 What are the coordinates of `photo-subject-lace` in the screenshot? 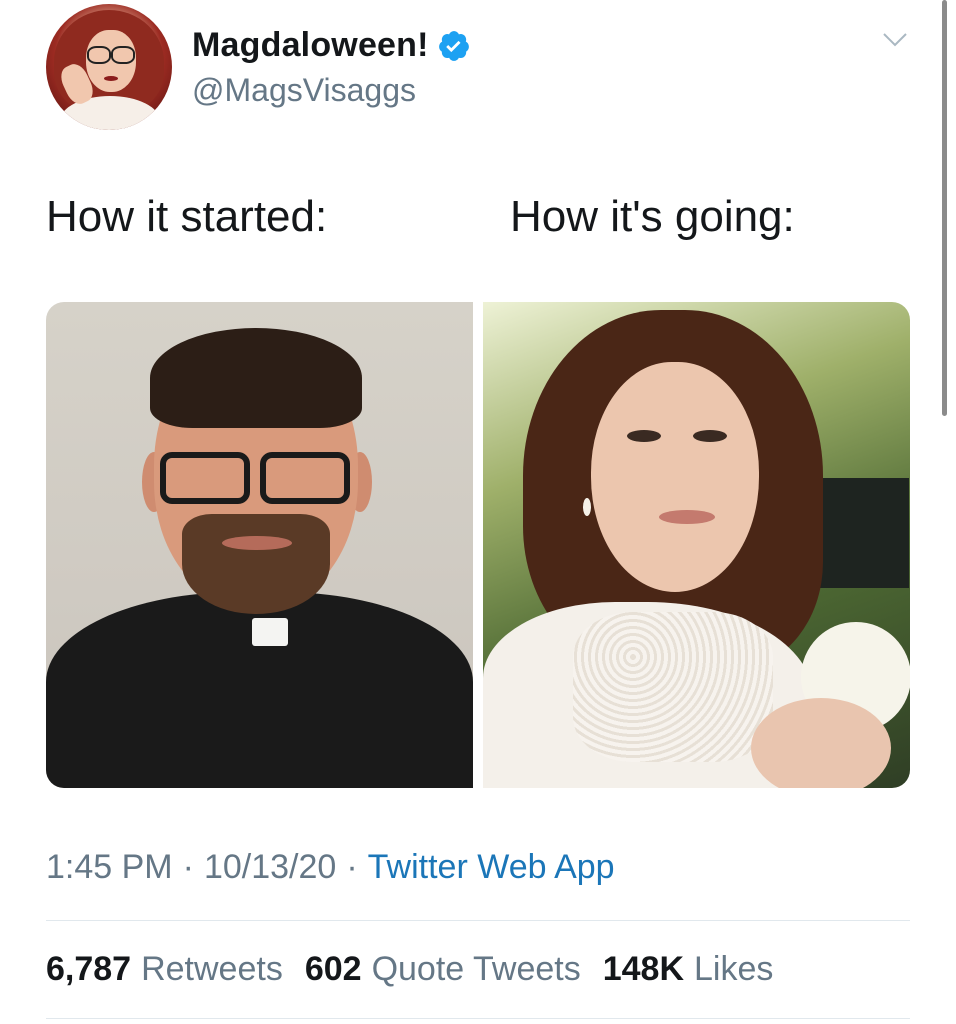 It's located at (673, 687).